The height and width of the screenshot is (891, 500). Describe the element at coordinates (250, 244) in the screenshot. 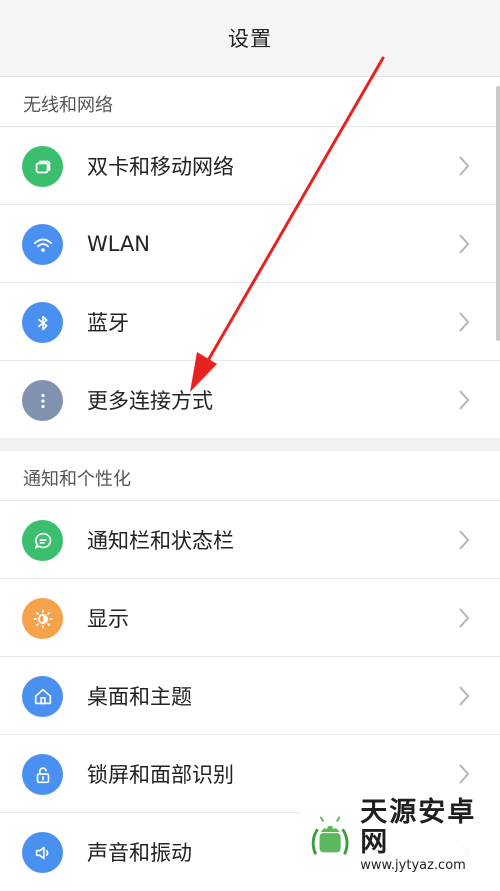

I see `settings-item-wlan: WLAN` at that location.